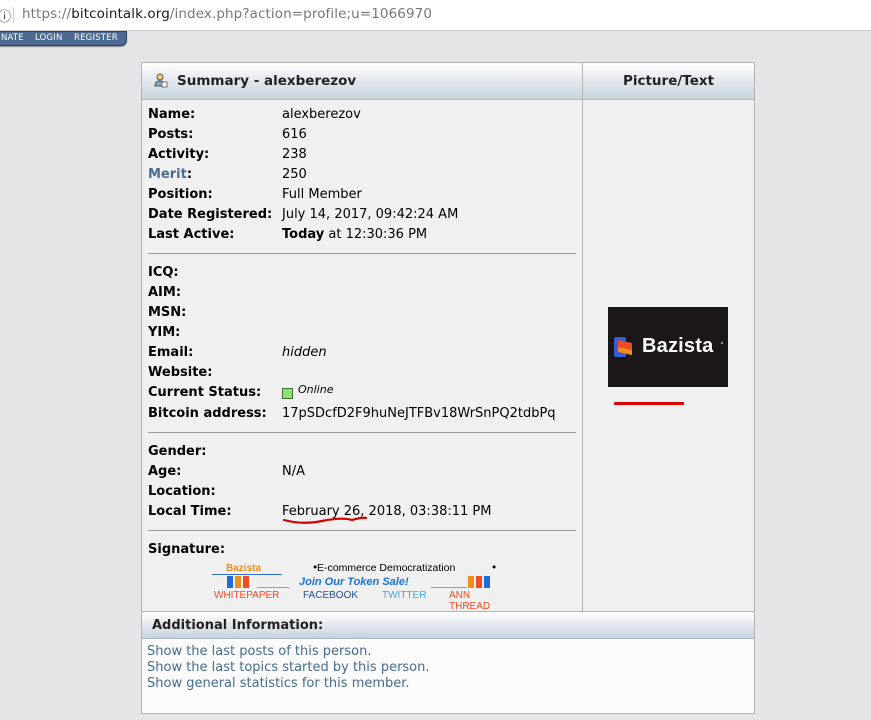 The image size is (871, 720). What do you see at coordinates (330, 595) in the screenshot?
I see `sig-link-facebook: FACEBOOK` at bounding box center [330, 595].